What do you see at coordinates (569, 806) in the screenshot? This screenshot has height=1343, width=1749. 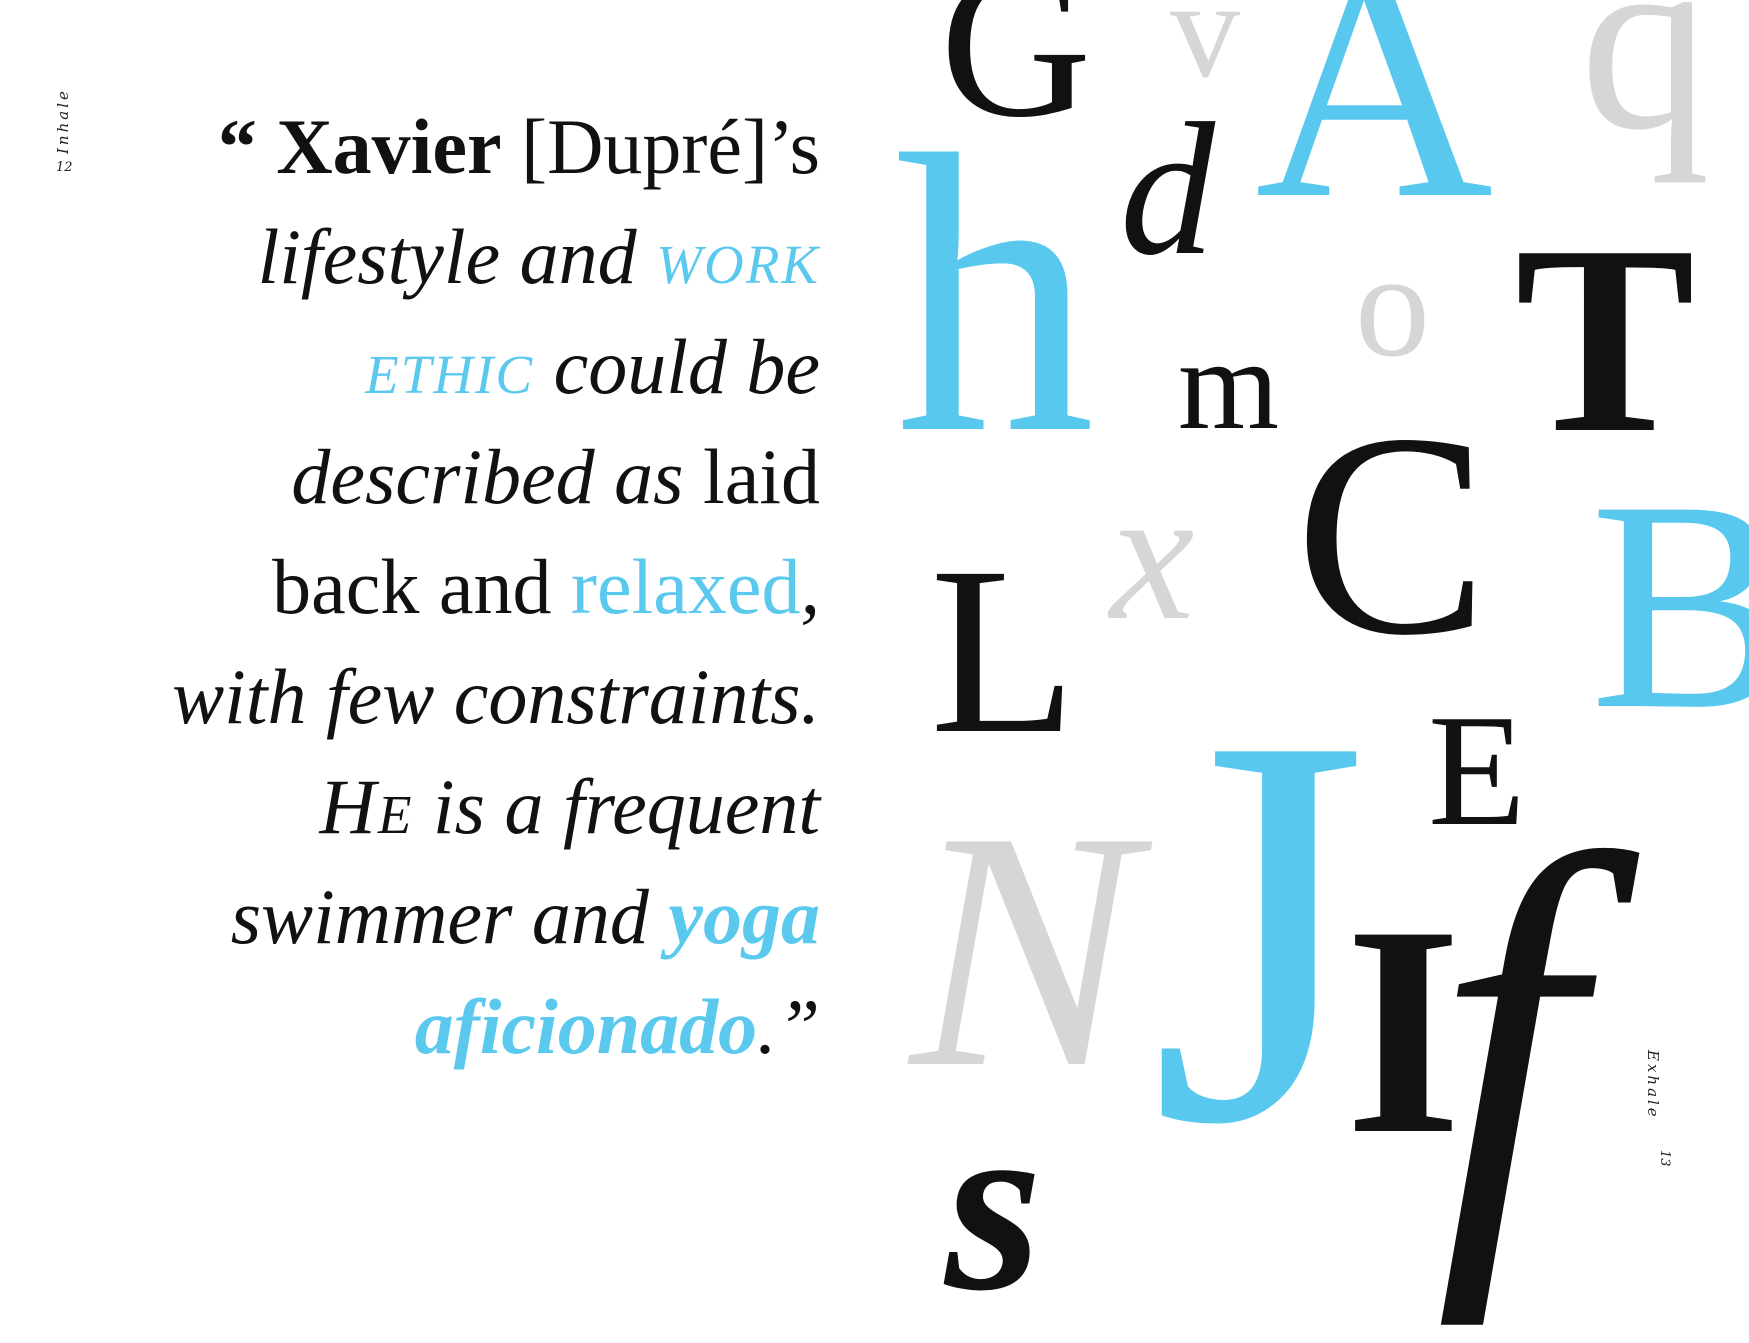 I see `quote-line-7: He is a frequent` at bounding box center [569, 806].